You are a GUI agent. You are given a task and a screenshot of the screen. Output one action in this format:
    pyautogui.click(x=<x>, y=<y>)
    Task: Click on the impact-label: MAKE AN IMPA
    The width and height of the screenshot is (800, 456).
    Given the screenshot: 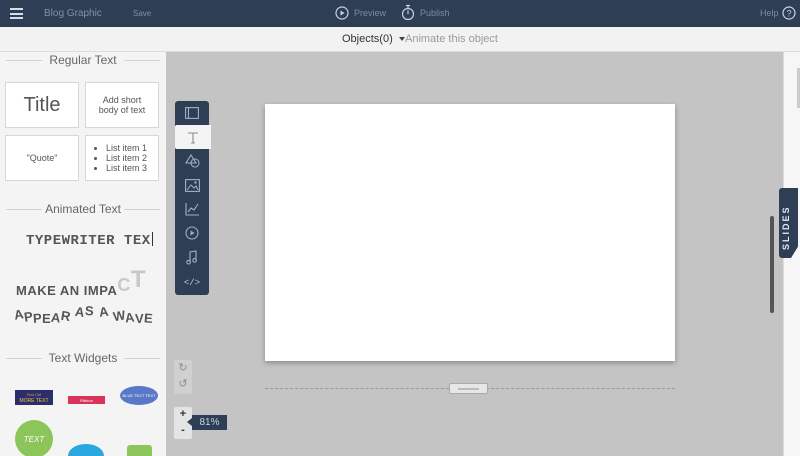 What is the action you would take?
    pyautogui.click(x=67, y=290)
    